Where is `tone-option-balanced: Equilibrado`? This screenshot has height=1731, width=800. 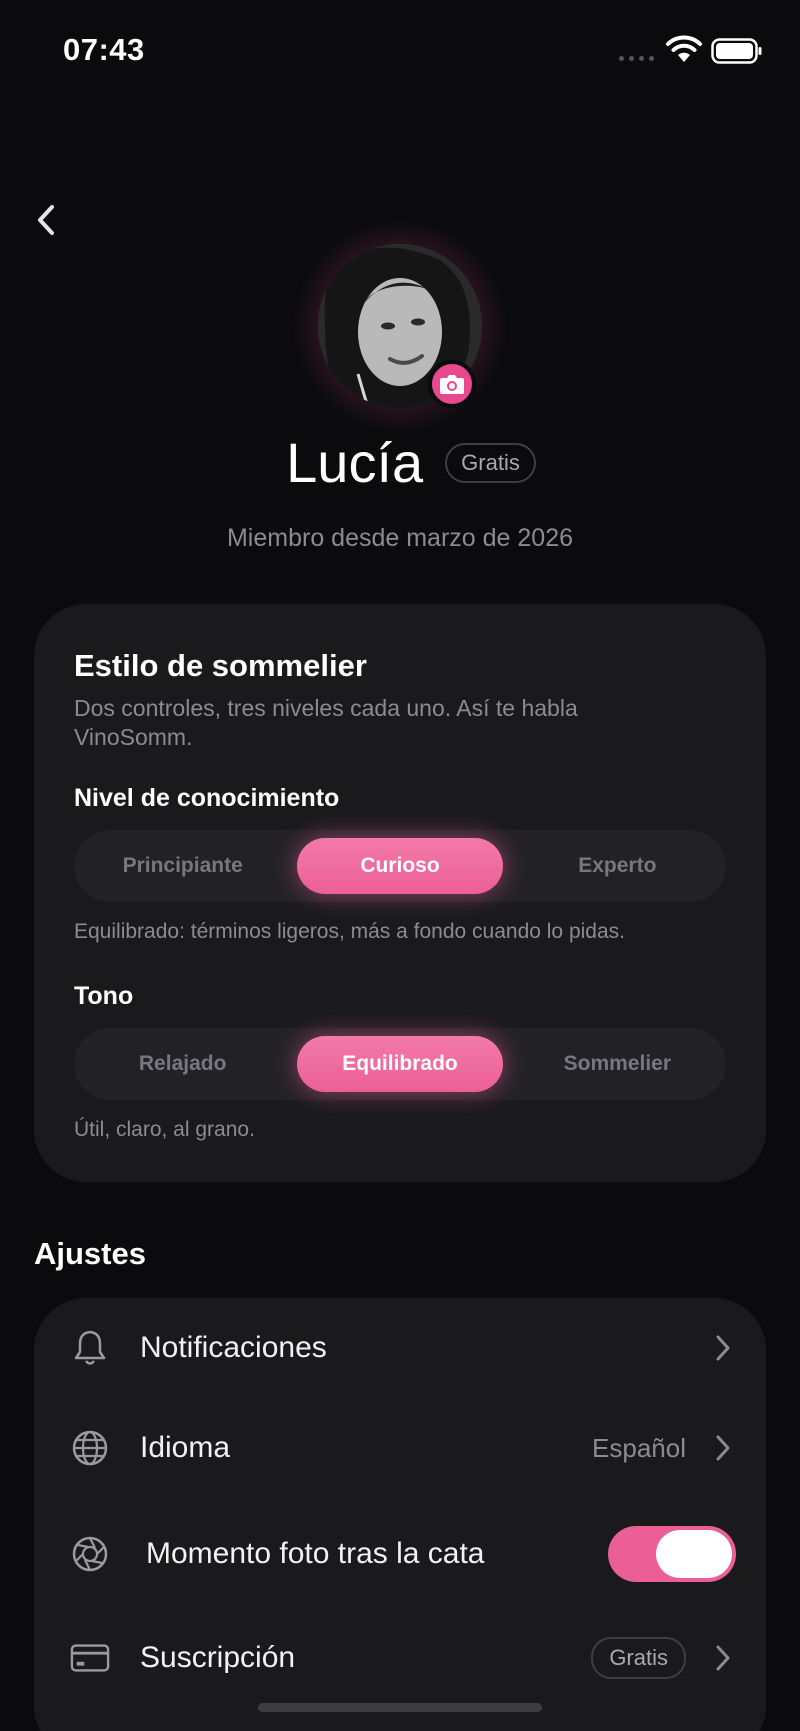
tone-option-balanced: Equilibrado is located at coordinates (400, 1064).